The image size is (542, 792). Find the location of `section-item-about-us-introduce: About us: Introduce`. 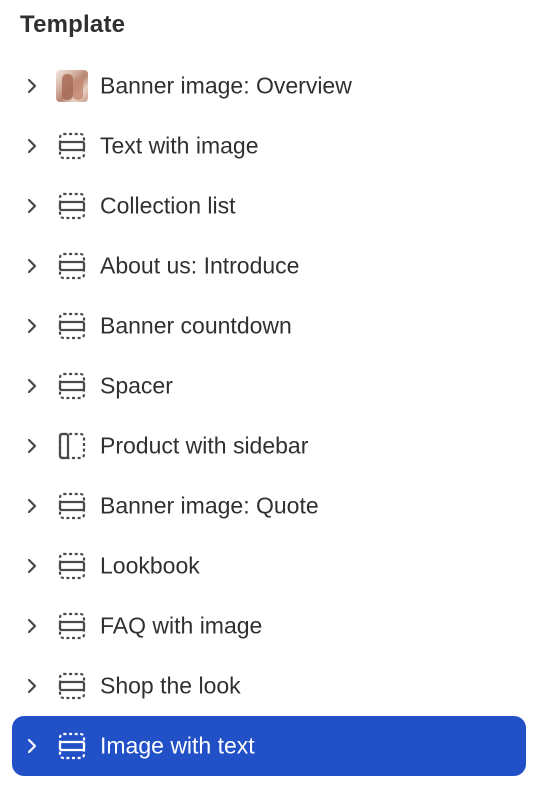

section-item-about-us-introduce: About us: Introduce is located at coordinates (271, 266).